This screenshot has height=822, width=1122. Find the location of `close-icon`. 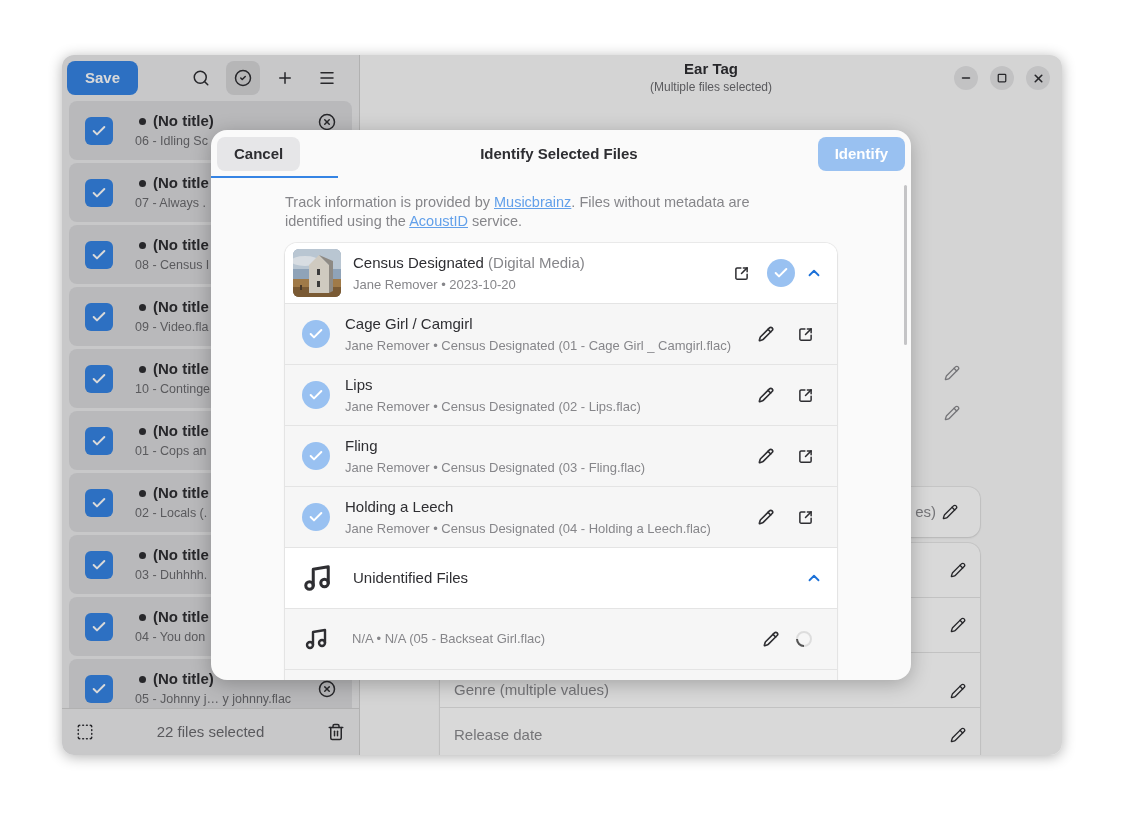

close-icon is located at coordinates (1038, 78).